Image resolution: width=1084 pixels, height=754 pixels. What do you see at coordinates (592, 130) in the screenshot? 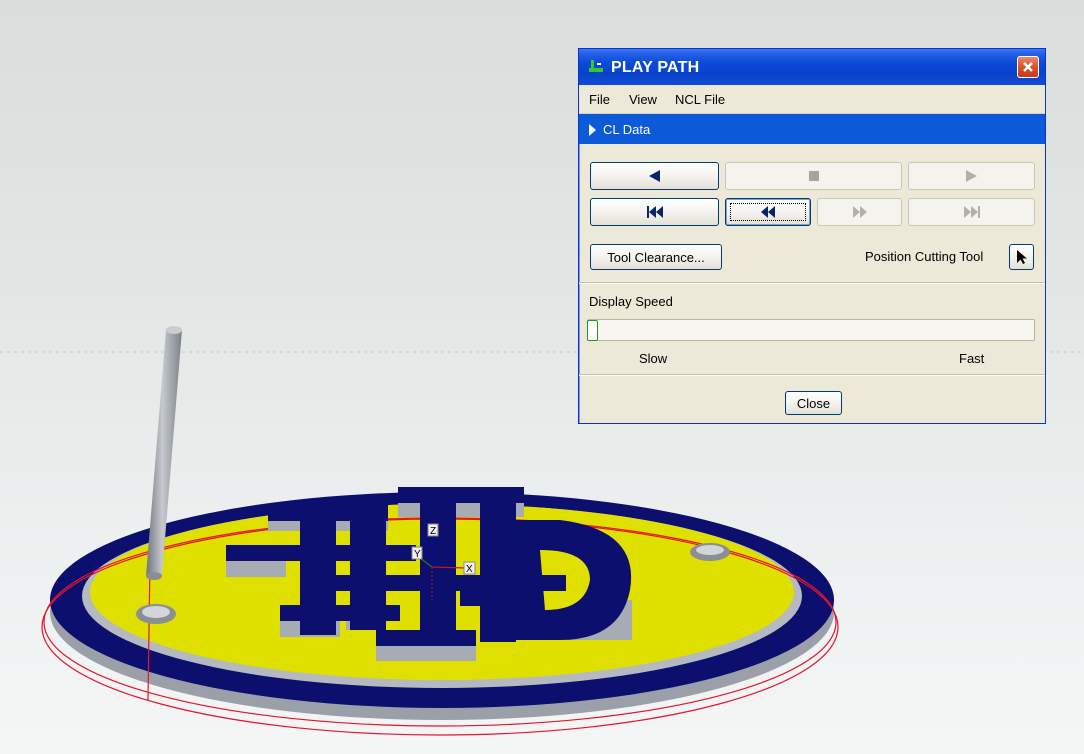
I see `expand-arrow-icon` at bounding box center [592, 130].